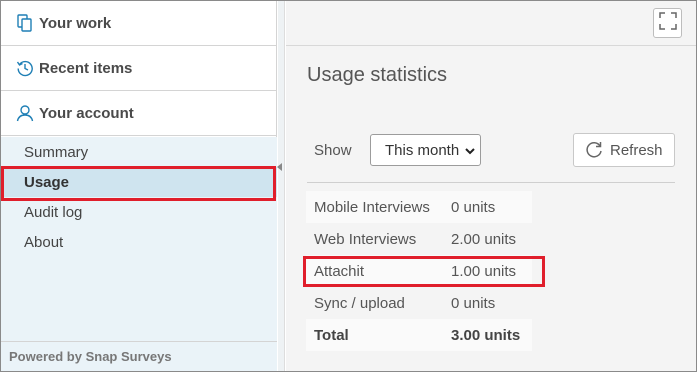 This screenshot has height=372, width=697. I want to click on stats-row: Mobile Interviews 0 units, so click(419, 207).